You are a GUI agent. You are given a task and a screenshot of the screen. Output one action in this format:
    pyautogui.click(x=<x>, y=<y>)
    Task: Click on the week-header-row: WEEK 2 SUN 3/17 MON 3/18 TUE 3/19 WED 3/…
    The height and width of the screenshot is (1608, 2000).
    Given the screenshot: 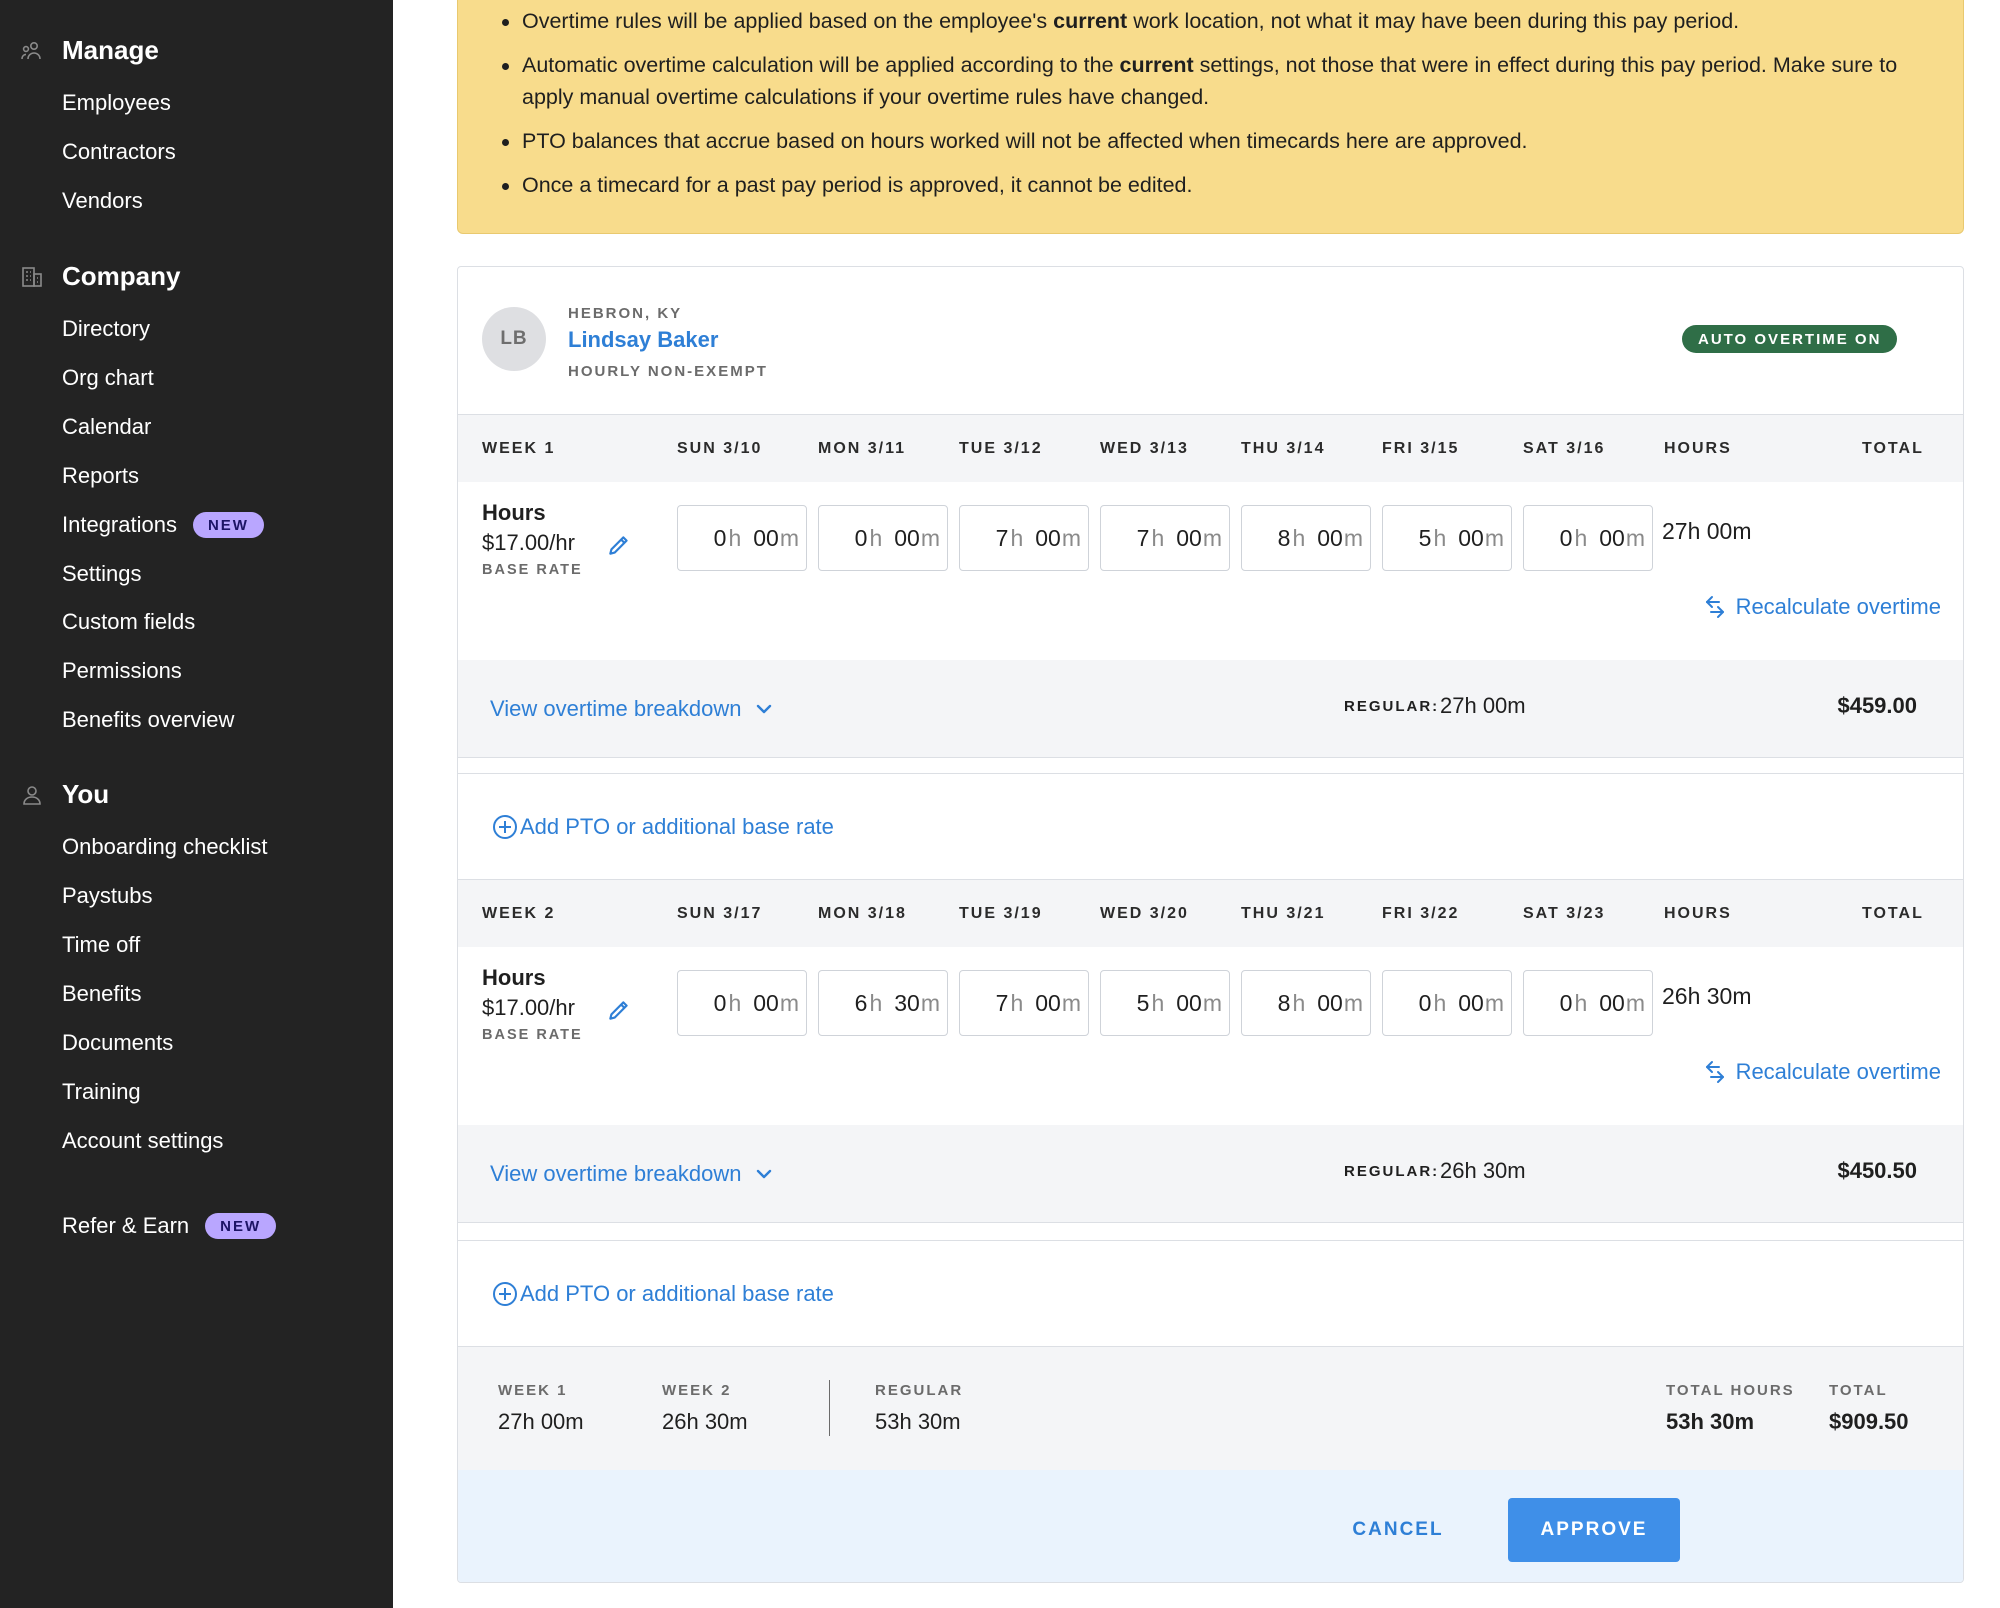 What is the action you would take?
    pyautogui.click(x=1210, y=913)
    